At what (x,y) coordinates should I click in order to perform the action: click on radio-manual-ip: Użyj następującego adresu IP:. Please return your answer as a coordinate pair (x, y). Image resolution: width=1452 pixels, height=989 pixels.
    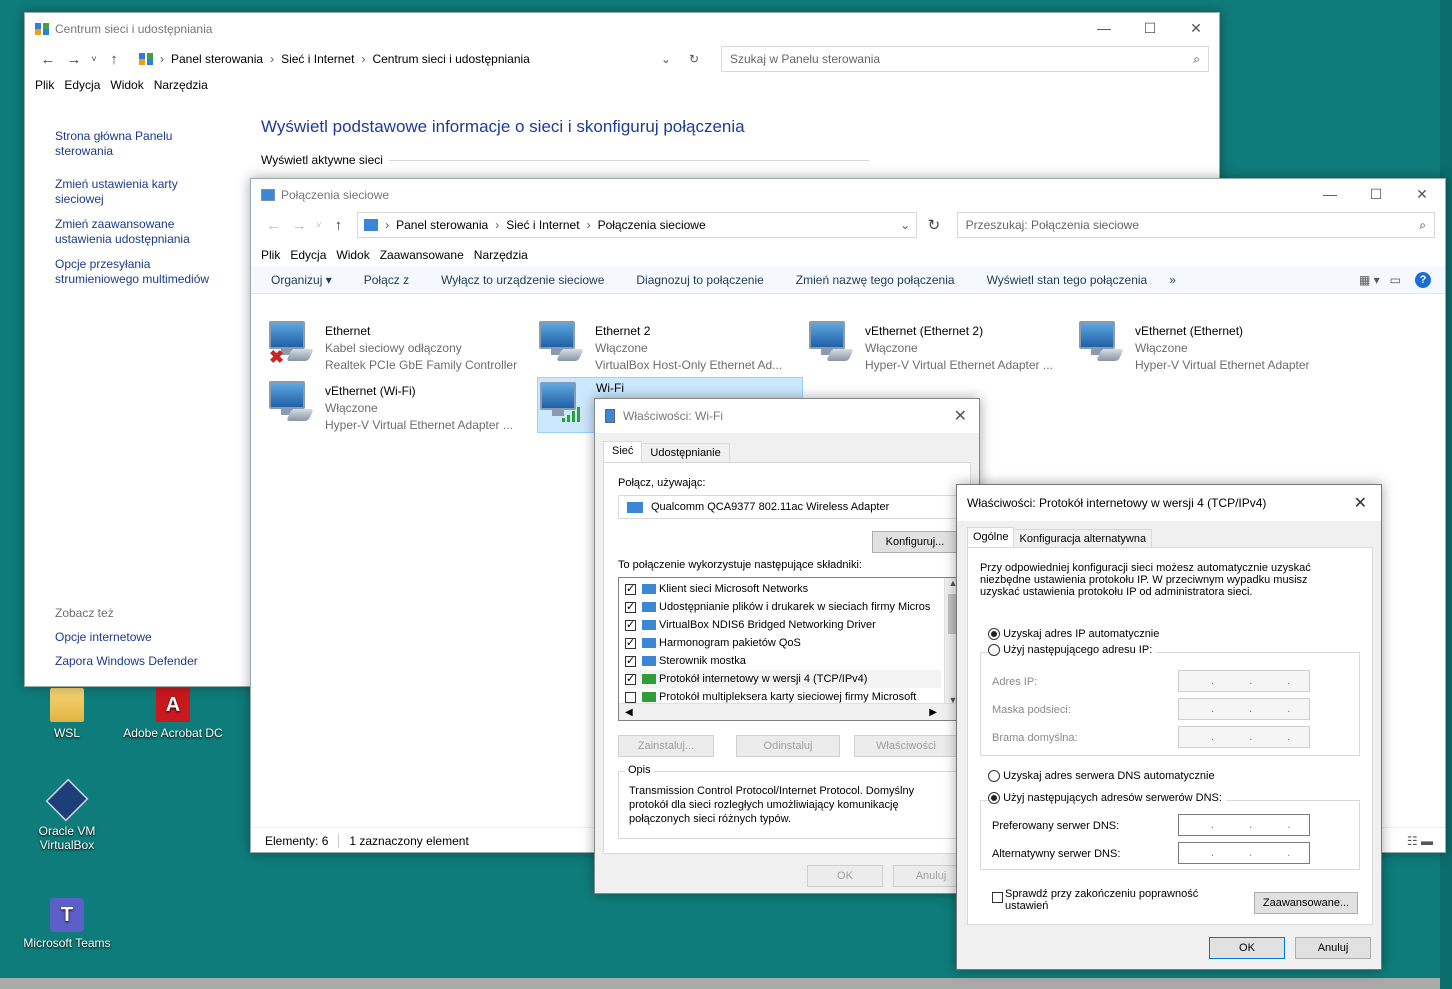
    Looking at the image, I should click on (1072, 650).